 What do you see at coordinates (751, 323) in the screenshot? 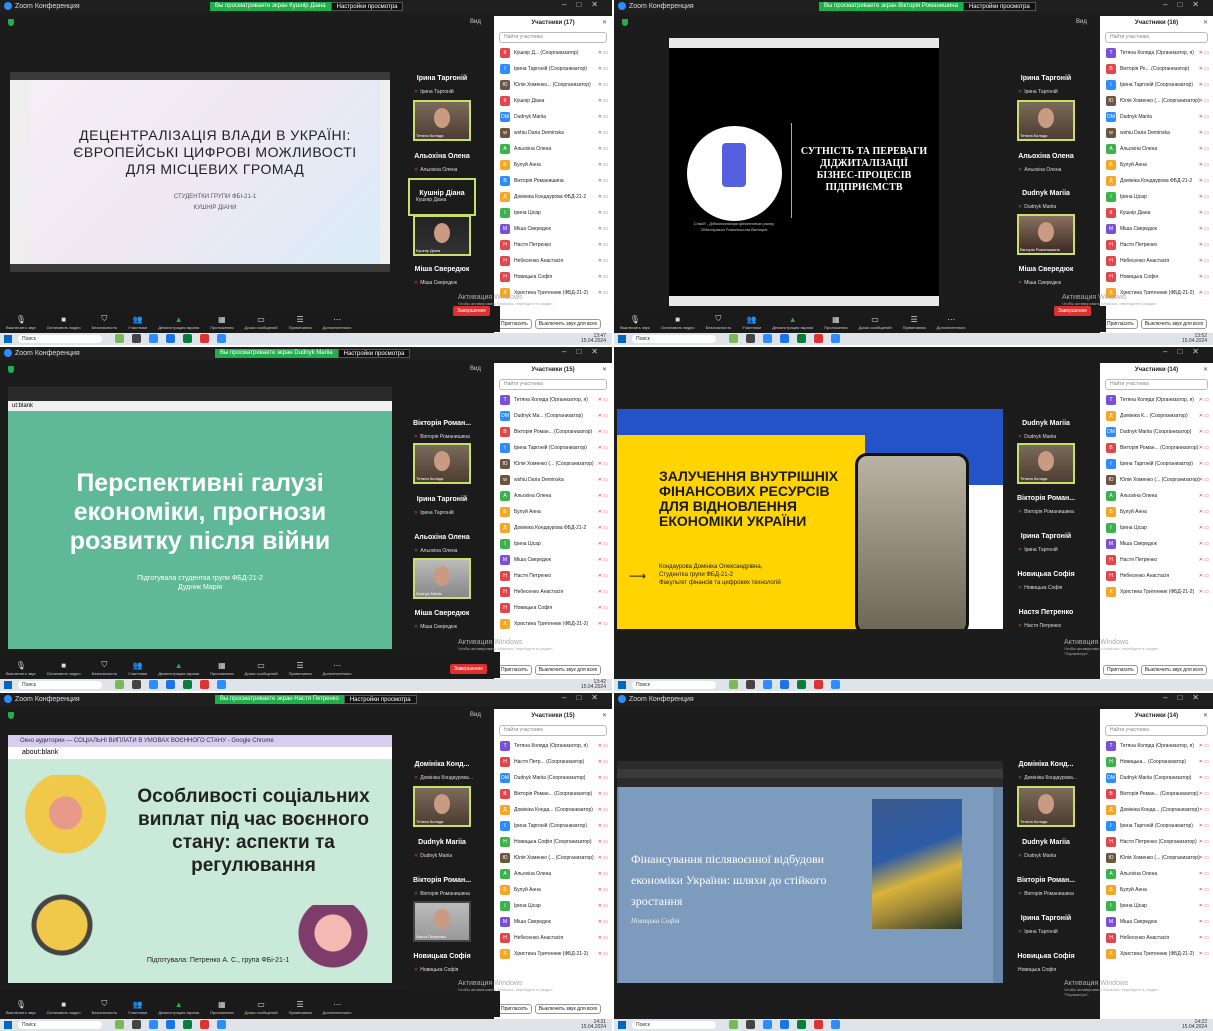
I see `participants-button: 👥 Участники` at bounding box center [751, 323].